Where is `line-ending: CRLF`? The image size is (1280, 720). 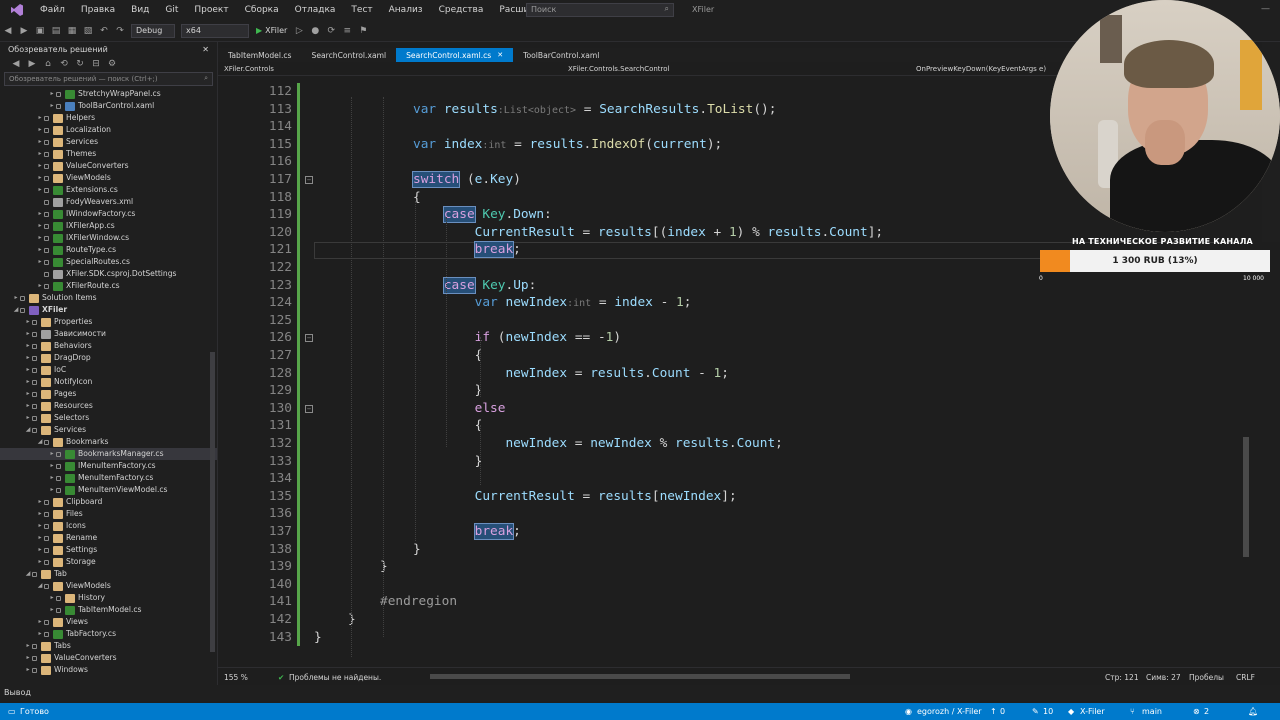 line-ending: CRLF is located at coordinates (1245, 677).